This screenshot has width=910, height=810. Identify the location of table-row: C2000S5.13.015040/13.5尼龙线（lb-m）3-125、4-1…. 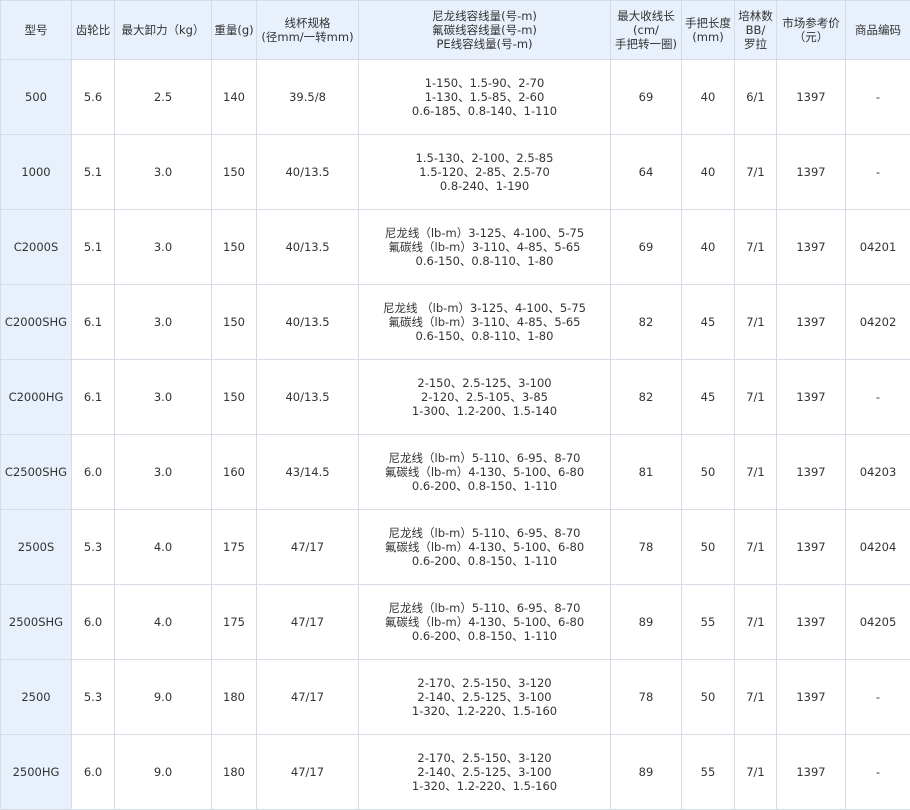
(455, 247).